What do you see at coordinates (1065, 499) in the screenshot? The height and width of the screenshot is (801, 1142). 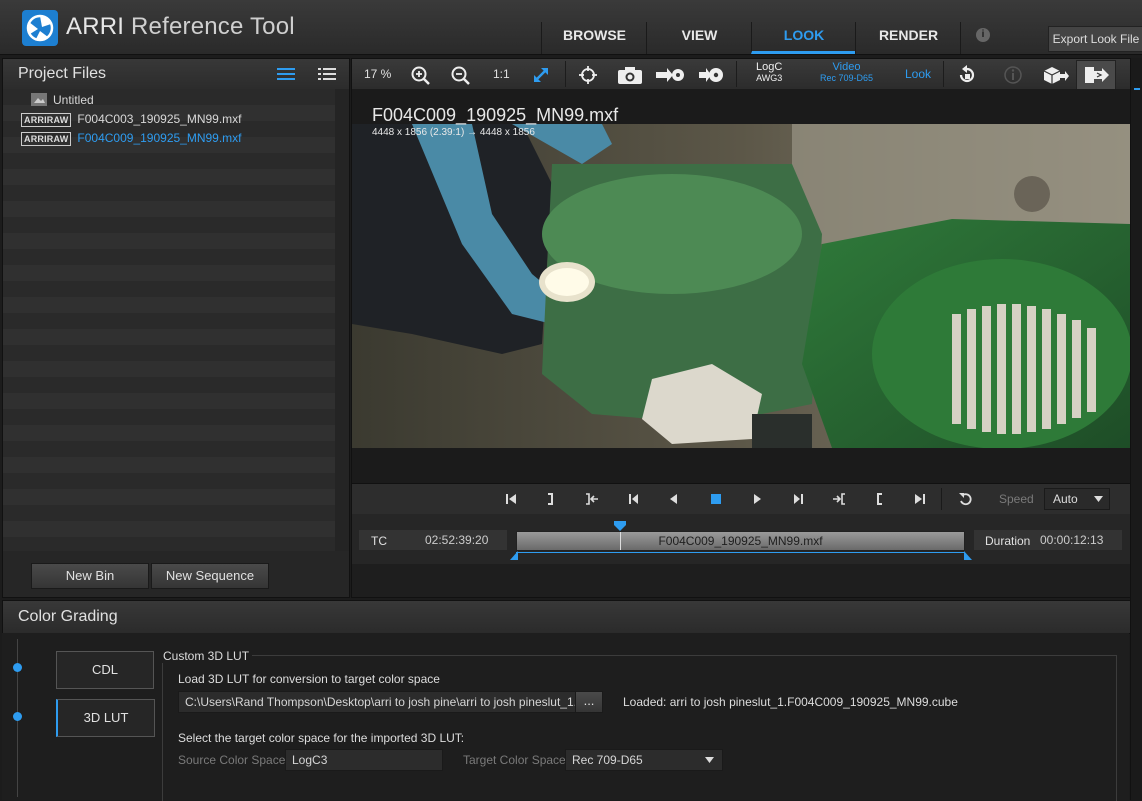 I see `speed-value: Auto` at bounding box center [1065, 499].